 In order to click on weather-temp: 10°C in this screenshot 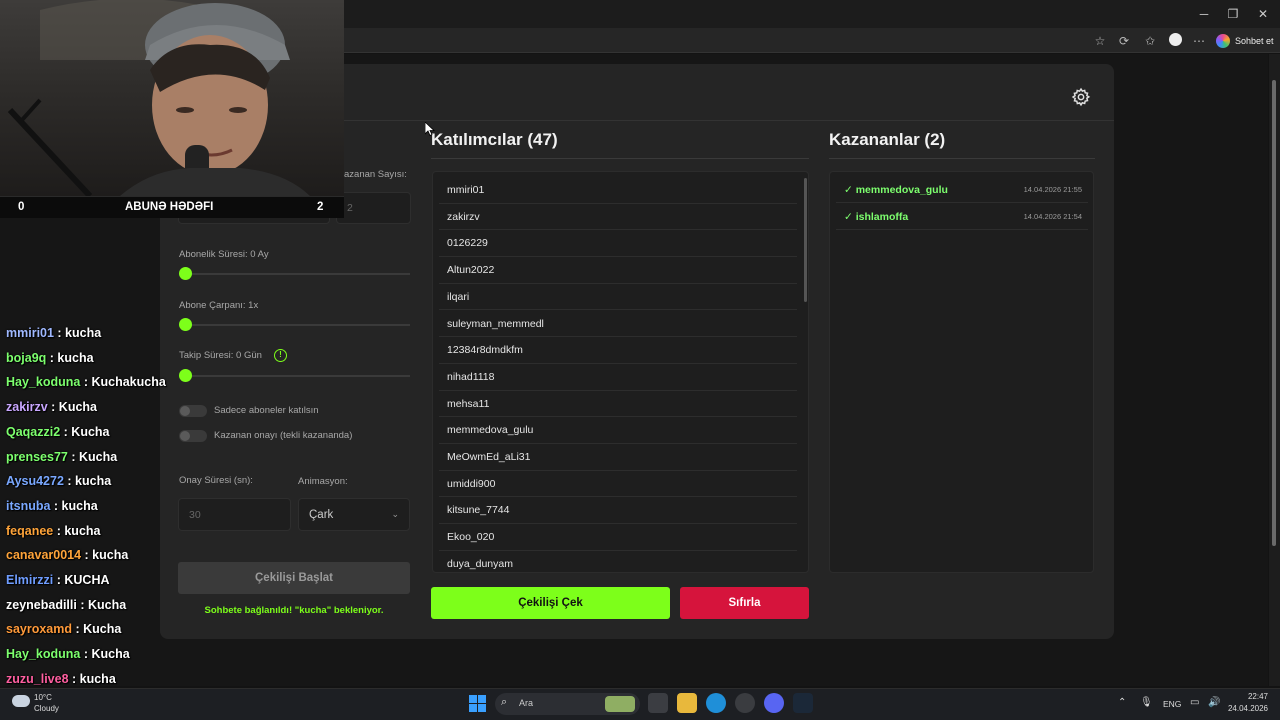, I will do `click(43, 697)`.